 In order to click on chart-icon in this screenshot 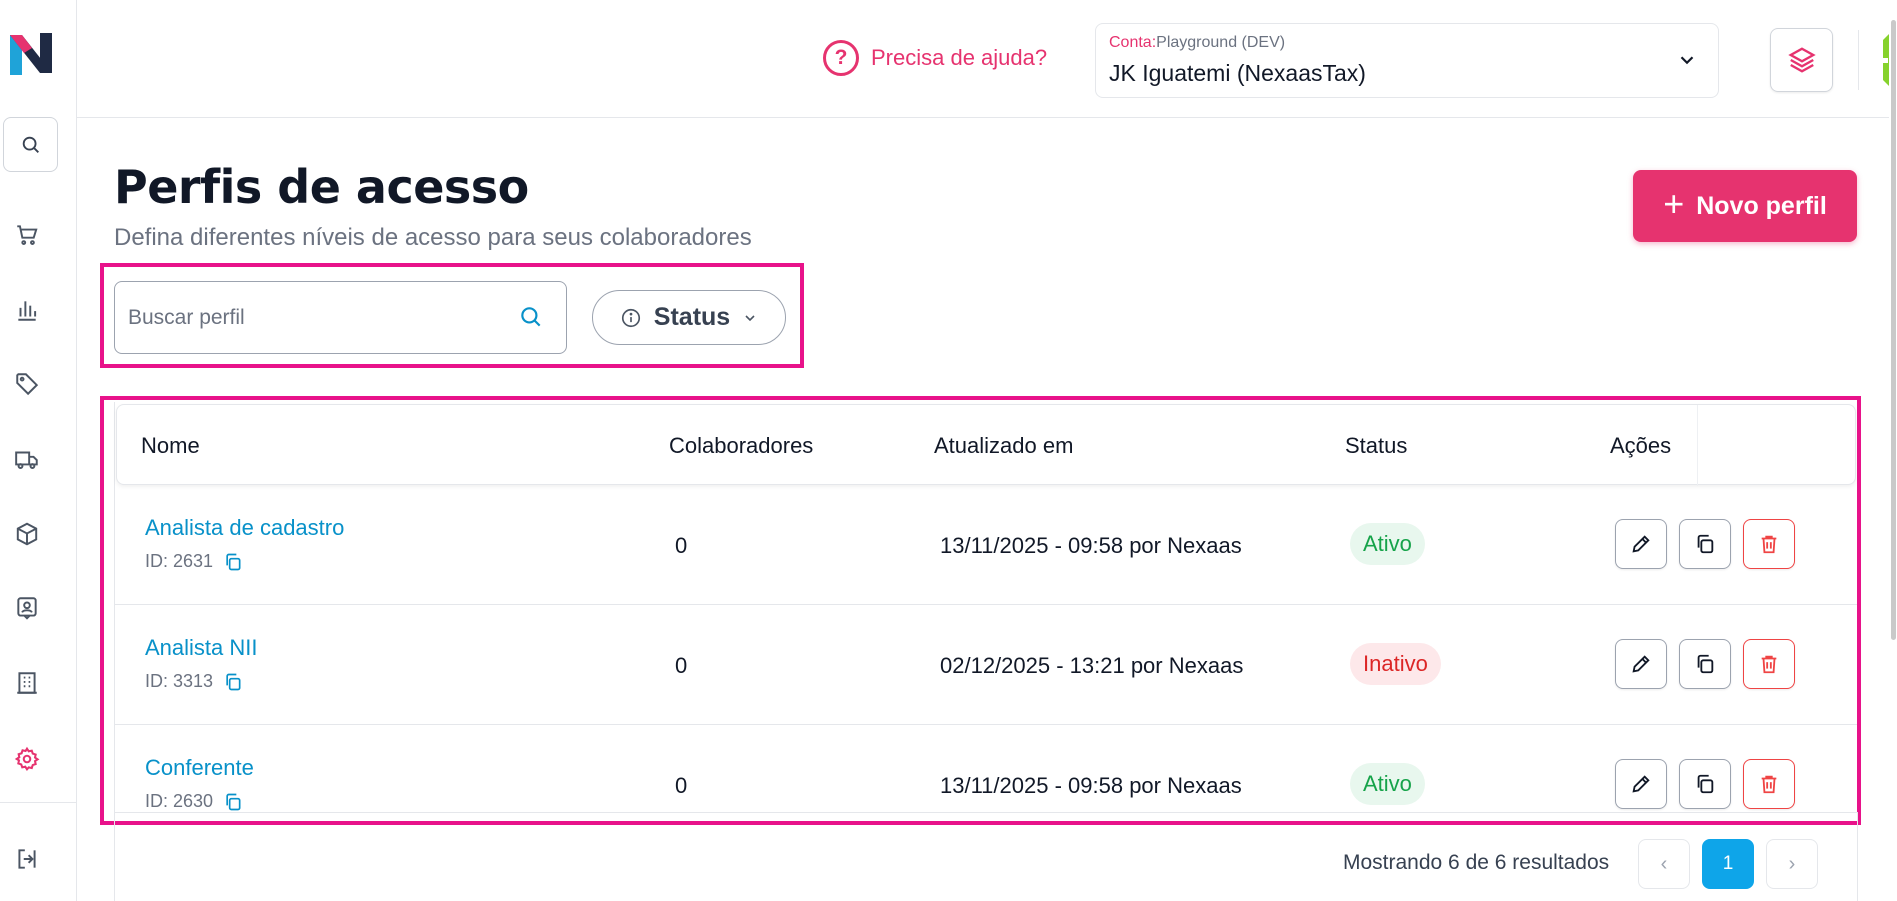, I will do `click(27, 311)`.